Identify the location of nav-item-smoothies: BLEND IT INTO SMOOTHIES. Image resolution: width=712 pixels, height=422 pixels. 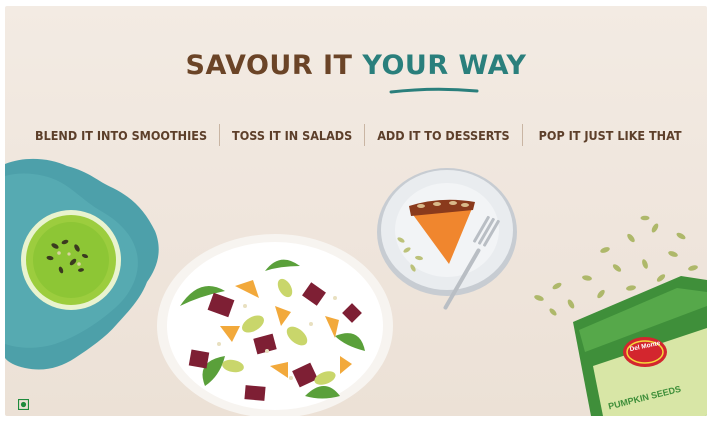
(112, 135).